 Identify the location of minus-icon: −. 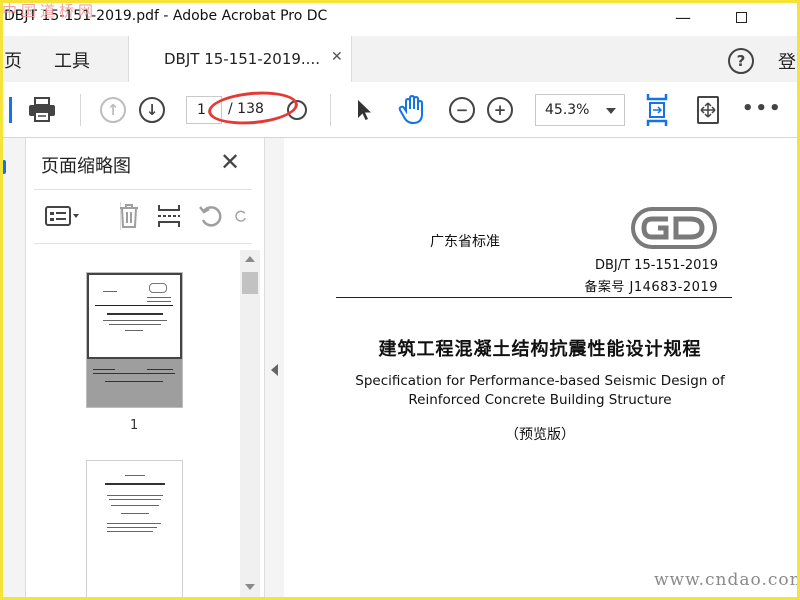
(462, 110).